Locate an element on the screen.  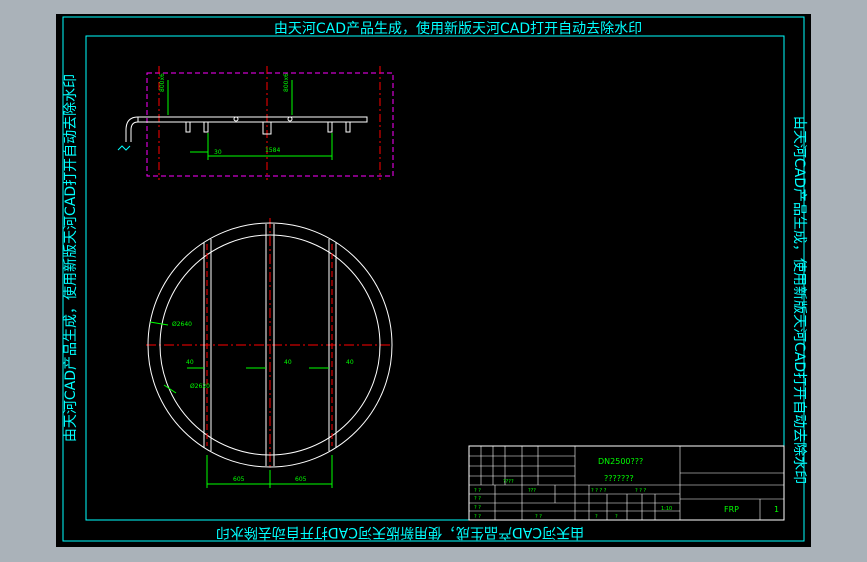
tb-cell: ? ? ? ? is located at coordinates (599, 491).